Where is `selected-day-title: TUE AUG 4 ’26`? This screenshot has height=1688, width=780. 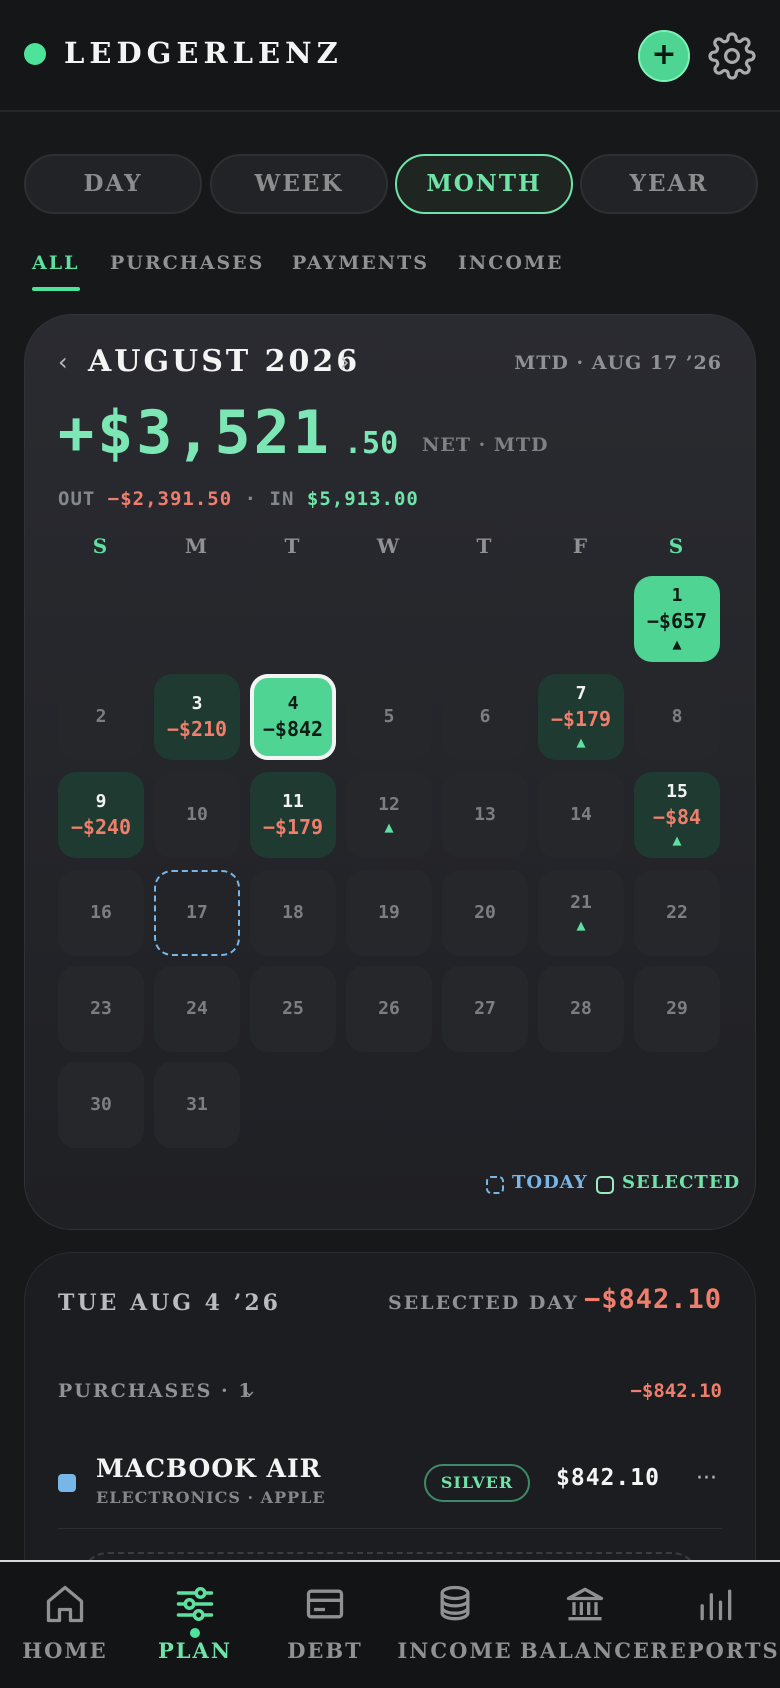
selected-day-title: TUE AUG 4 ’26 is located at coordinates (169, 1303).